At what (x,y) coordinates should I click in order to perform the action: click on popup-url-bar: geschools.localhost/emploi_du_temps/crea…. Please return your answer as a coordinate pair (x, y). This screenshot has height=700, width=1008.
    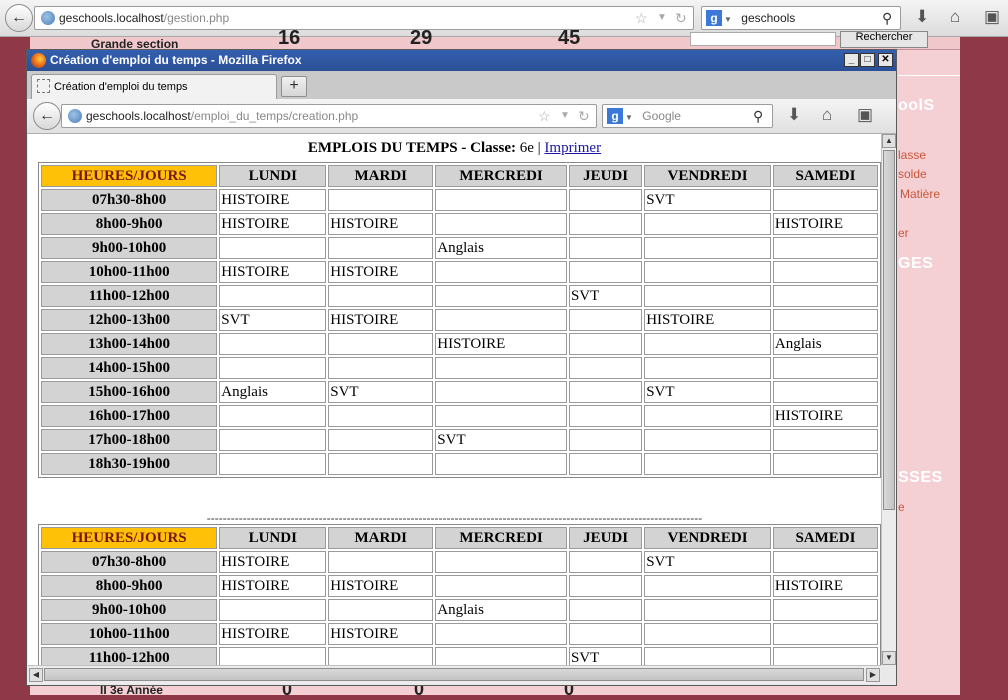
    Looking at the image, I should click on (329, 116).